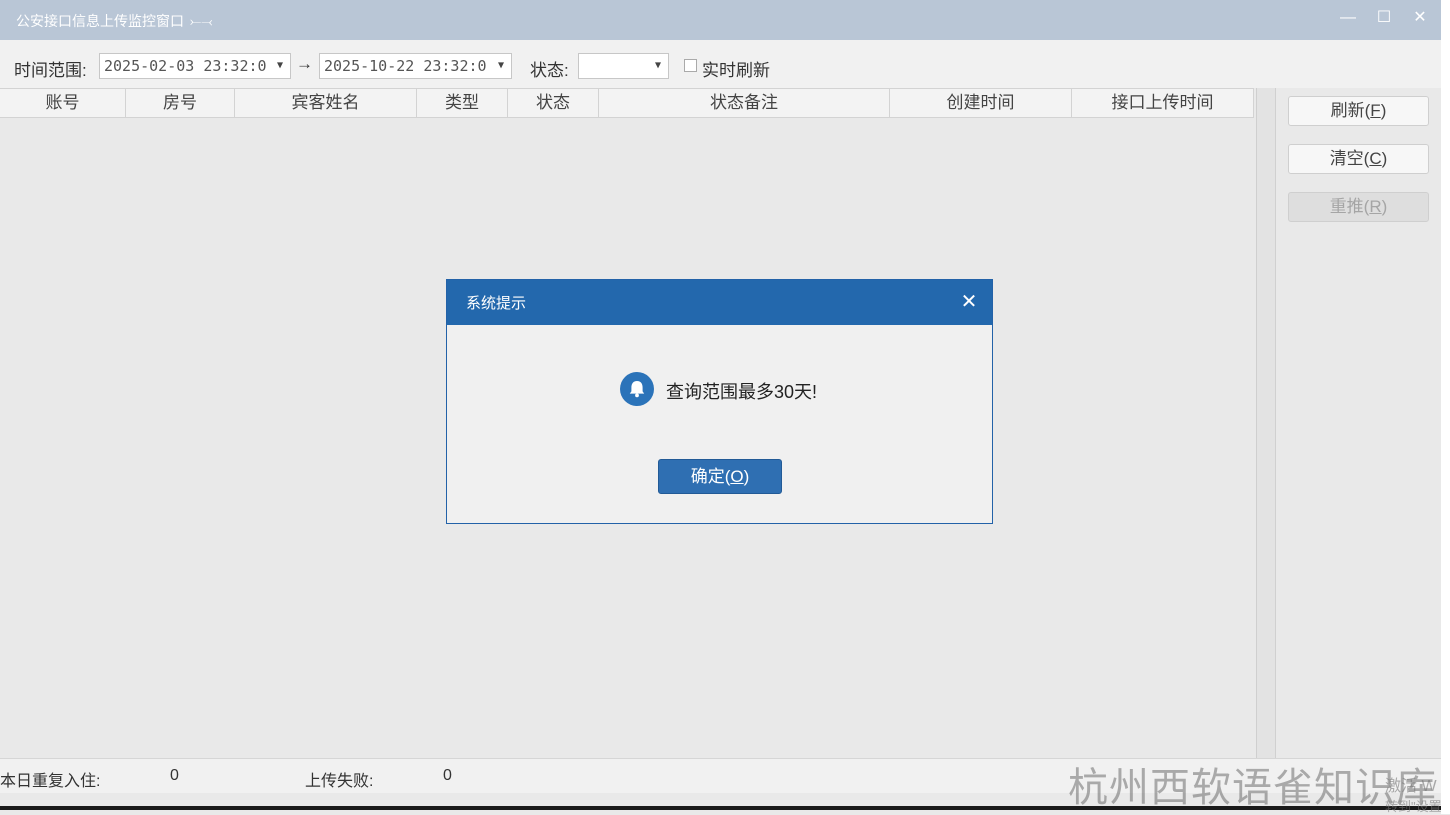 The image size is (1450, 815). I want to click on window-title: 公安接口信息上传监控窗口 ⤚⤙, so click(114, 21).